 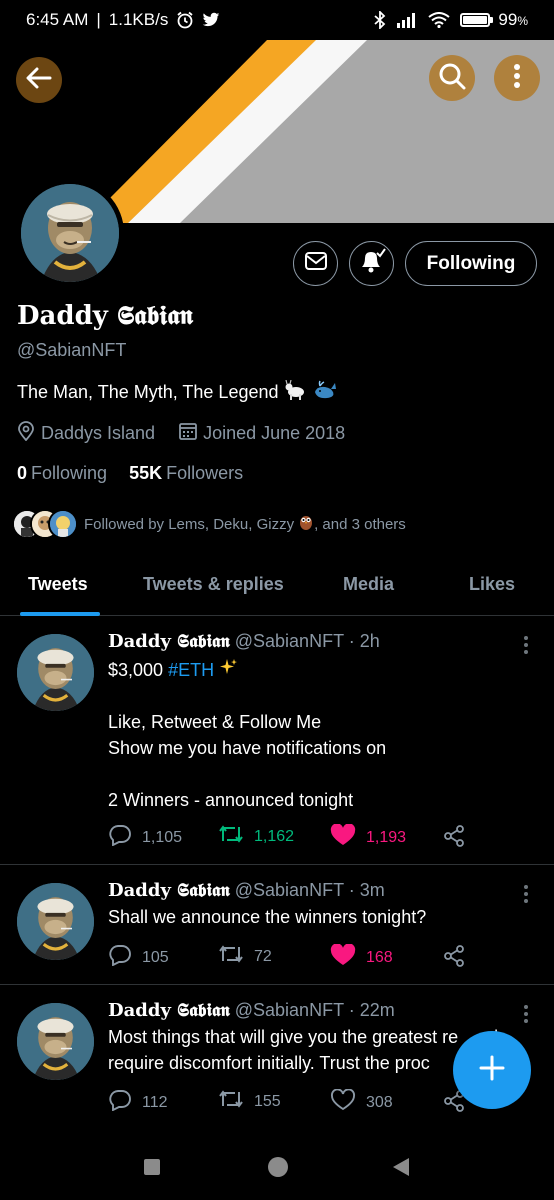 What do you see at coordinates (361, 1102) in the screenshot?
I see `like-button: 308` at bounding box center [361, 1102].